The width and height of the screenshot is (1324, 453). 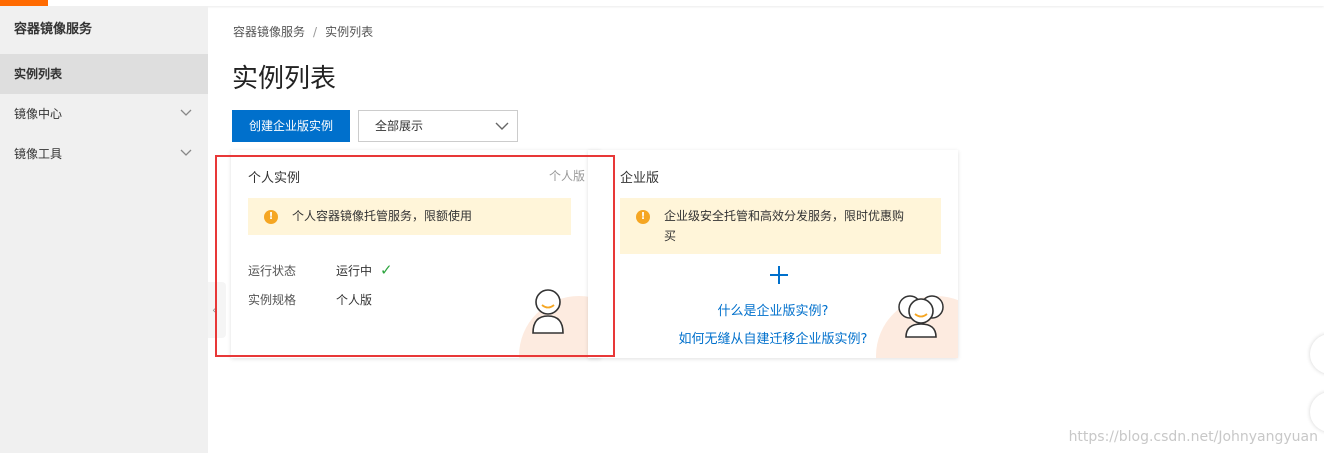 I want to click on create-enterprise-instance-button: 创建企业版实例, so click(x=291, y=126).